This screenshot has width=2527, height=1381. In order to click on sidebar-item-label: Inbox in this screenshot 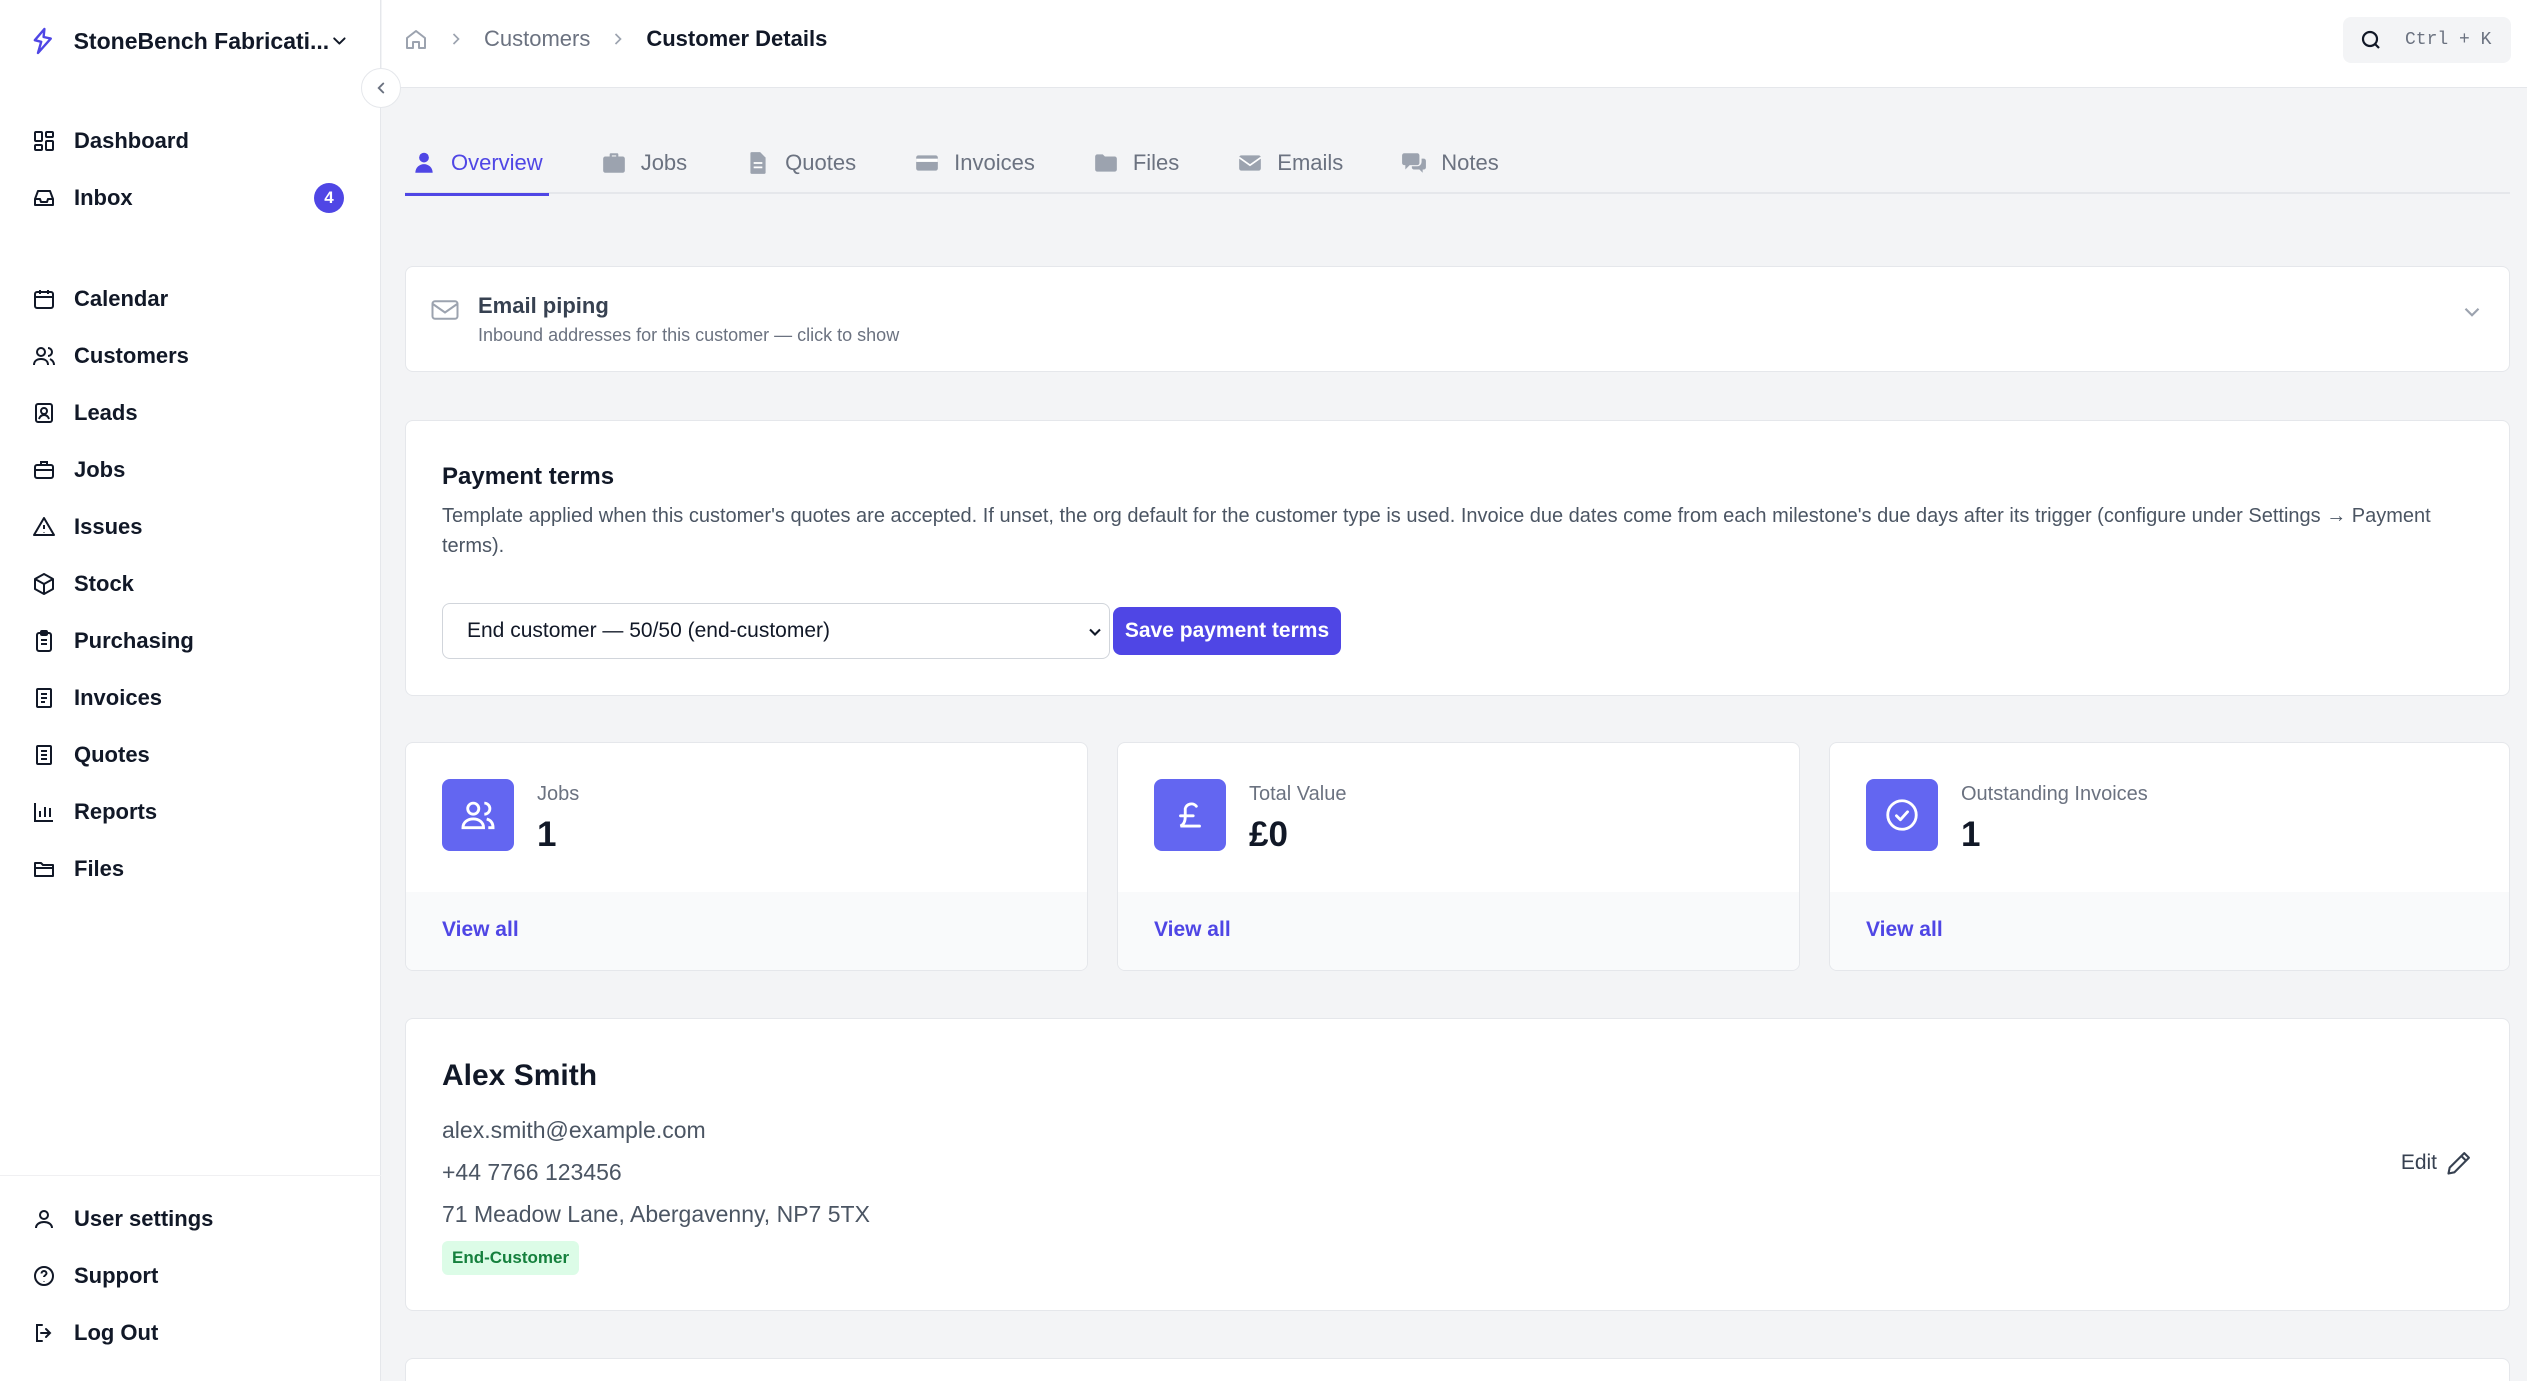, I will do `click(103, 197)`.